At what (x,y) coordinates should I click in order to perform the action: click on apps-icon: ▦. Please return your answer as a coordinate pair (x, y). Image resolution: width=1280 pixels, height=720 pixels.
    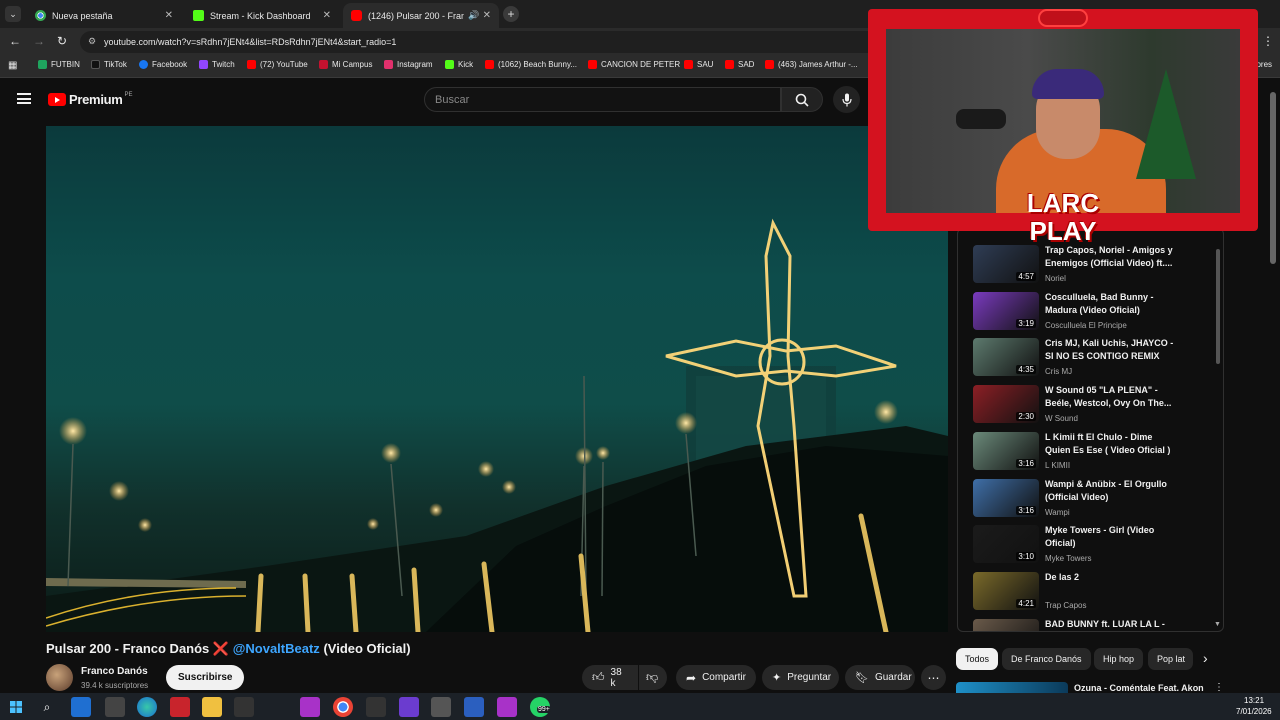
    Looking at the image, I should click on (12, 65).